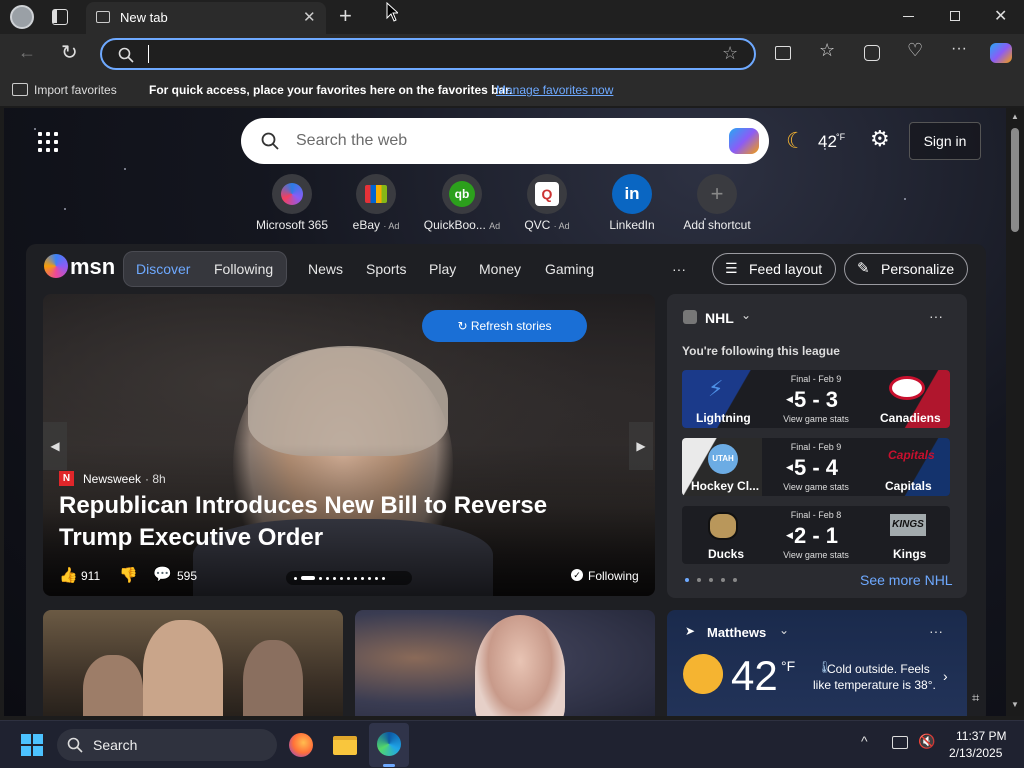 The image size is (1024, 768). I want to click on story-card-musk, so click(193, 663).